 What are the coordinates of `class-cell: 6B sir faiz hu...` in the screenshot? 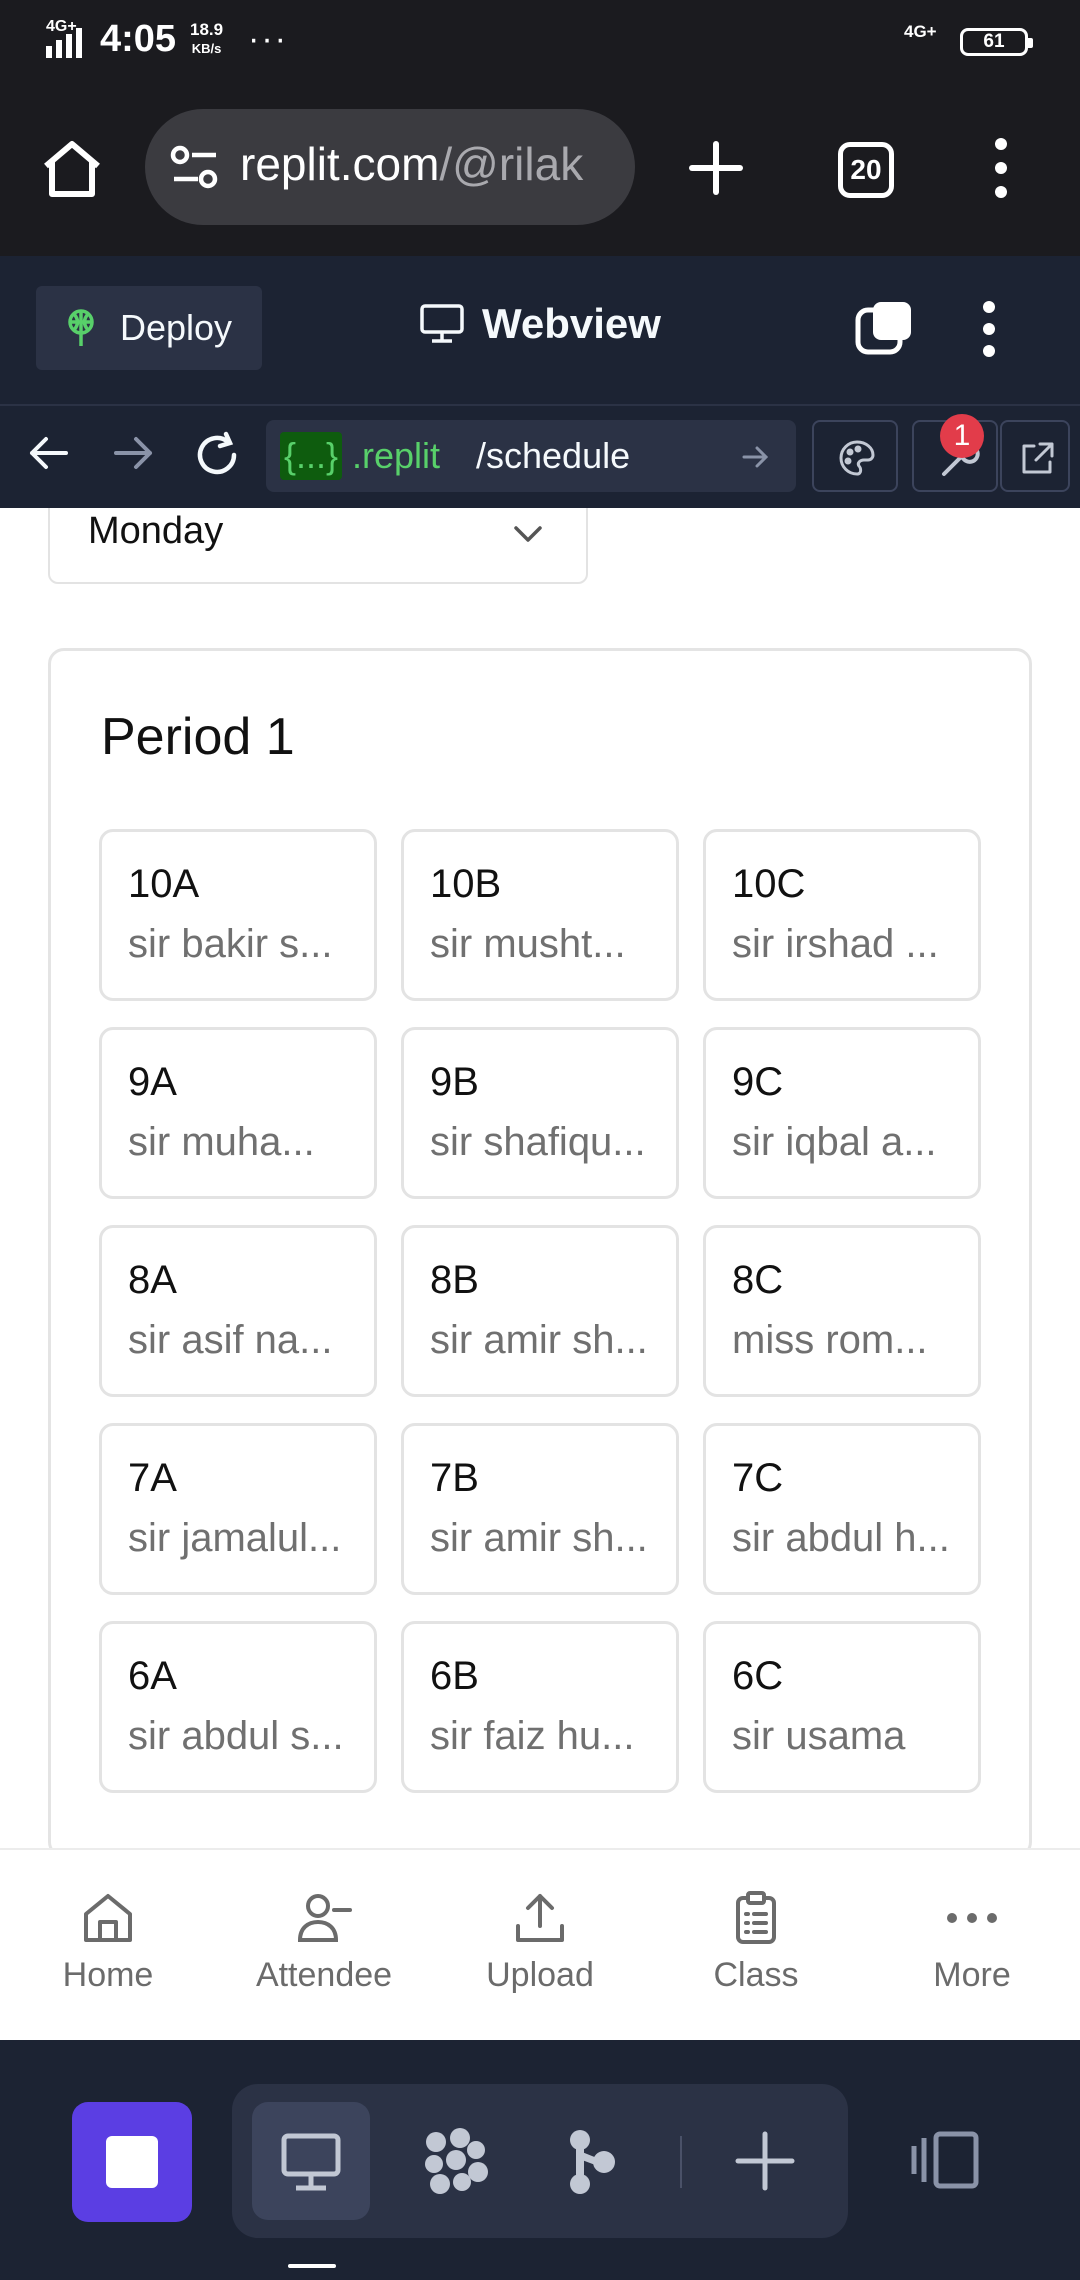 It's located at (540, 1707).